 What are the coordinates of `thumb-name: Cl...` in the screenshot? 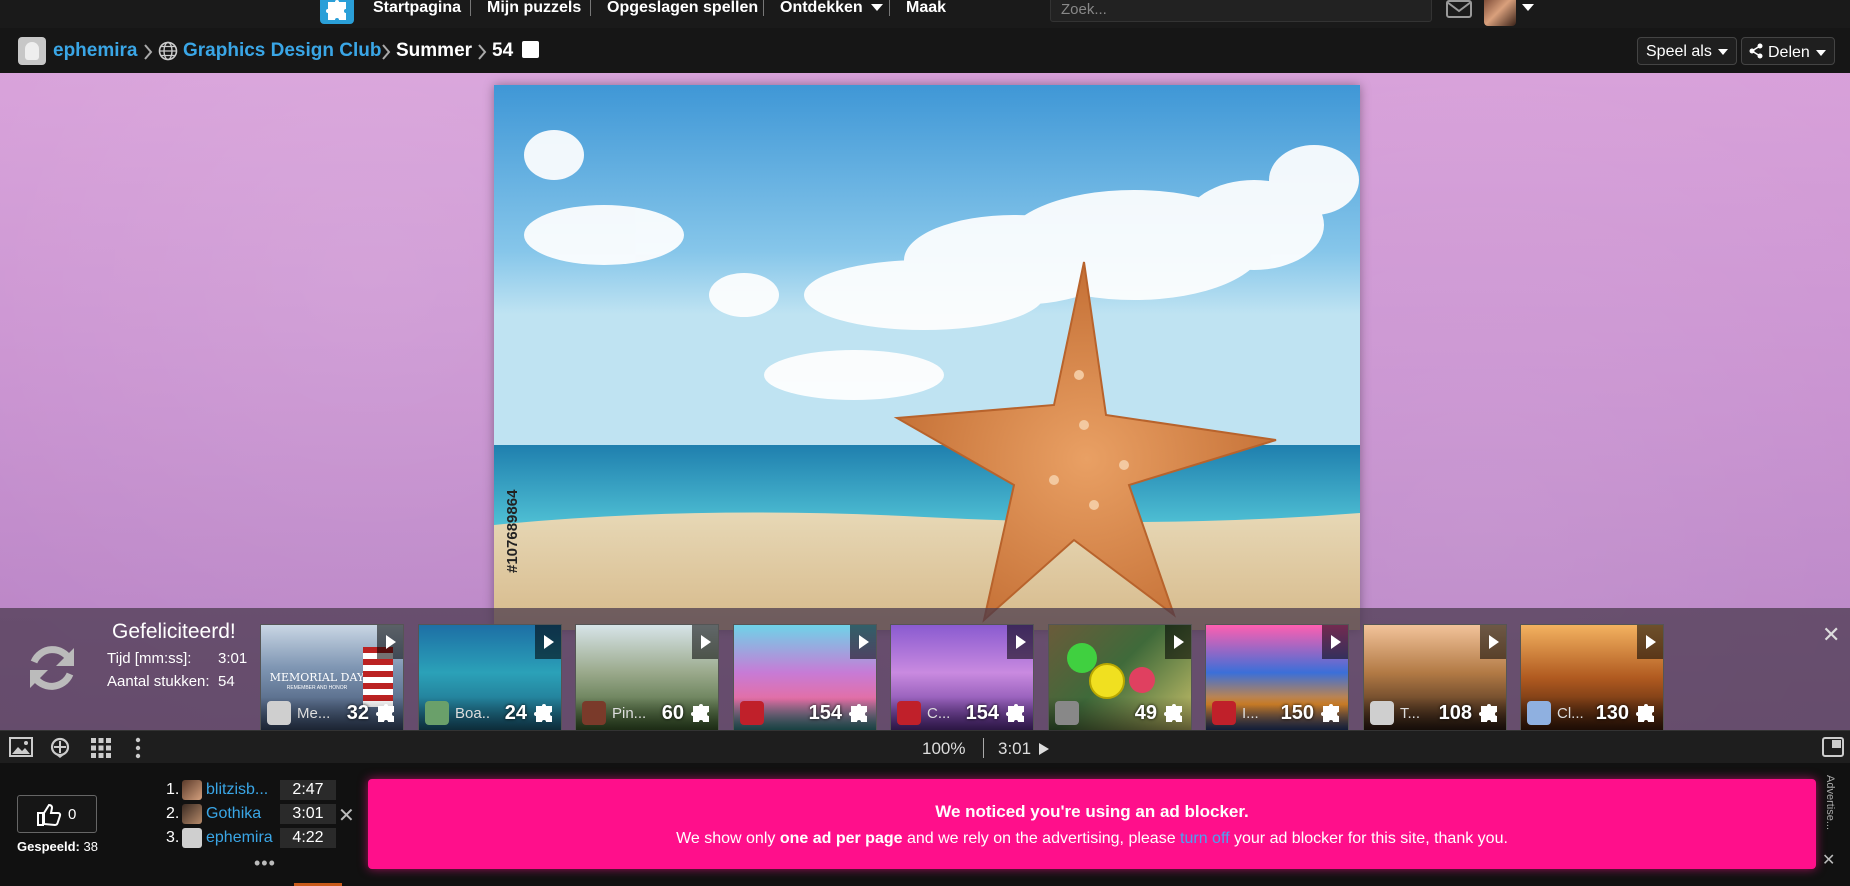 It's located at (1570, 713).